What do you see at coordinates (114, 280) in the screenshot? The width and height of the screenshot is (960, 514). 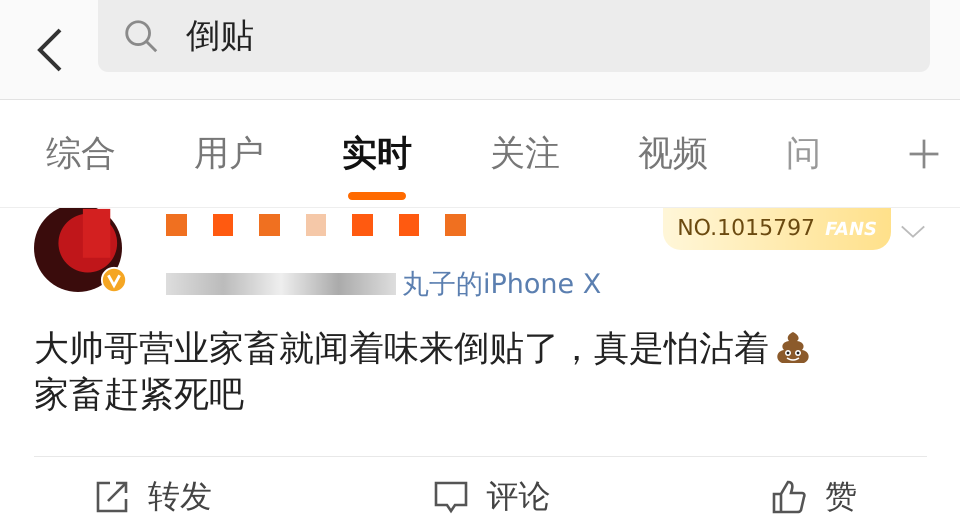 I see `verified-icon` at bounding box center [114, 280].